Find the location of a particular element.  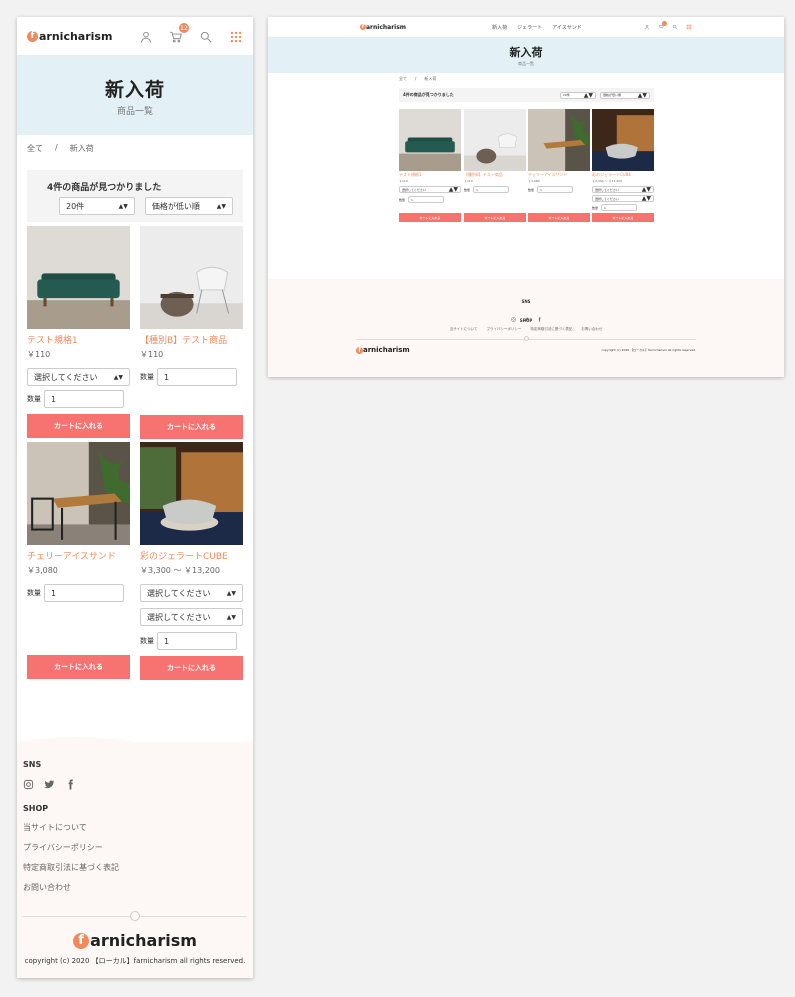

product-price: ￥110 is located at coordinates (39, 354).